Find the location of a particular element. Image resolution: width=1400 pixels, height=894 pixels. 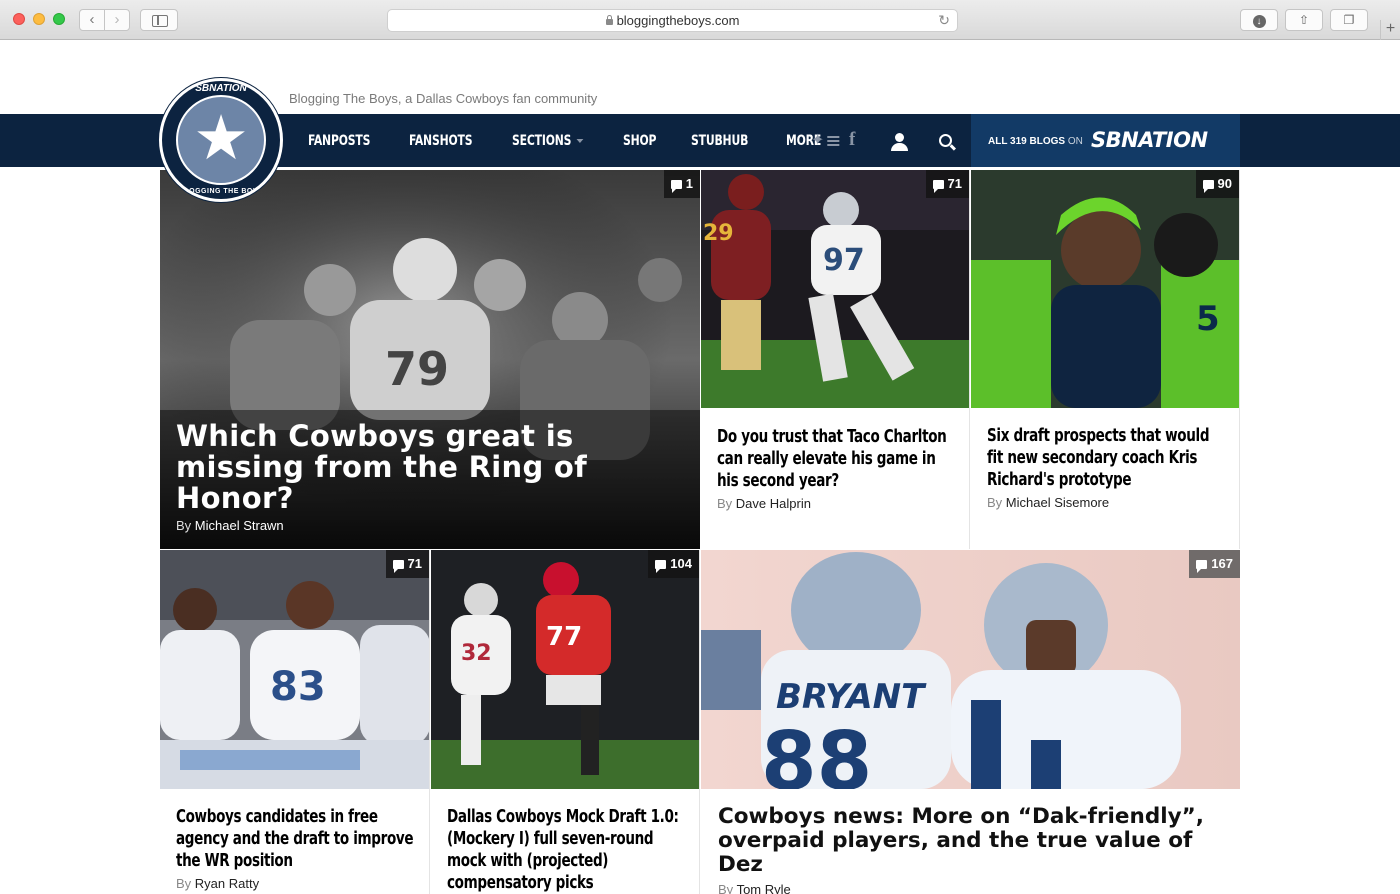

close-window-button is located at coordinates (19, 19).